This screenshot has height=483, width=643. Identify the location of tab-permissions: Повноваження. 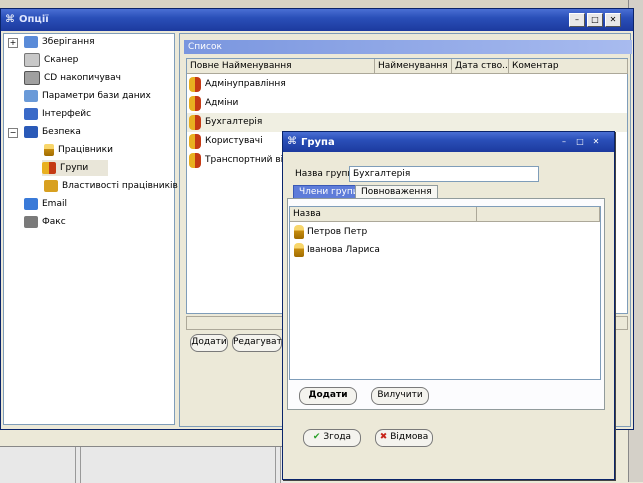
(396, 192).